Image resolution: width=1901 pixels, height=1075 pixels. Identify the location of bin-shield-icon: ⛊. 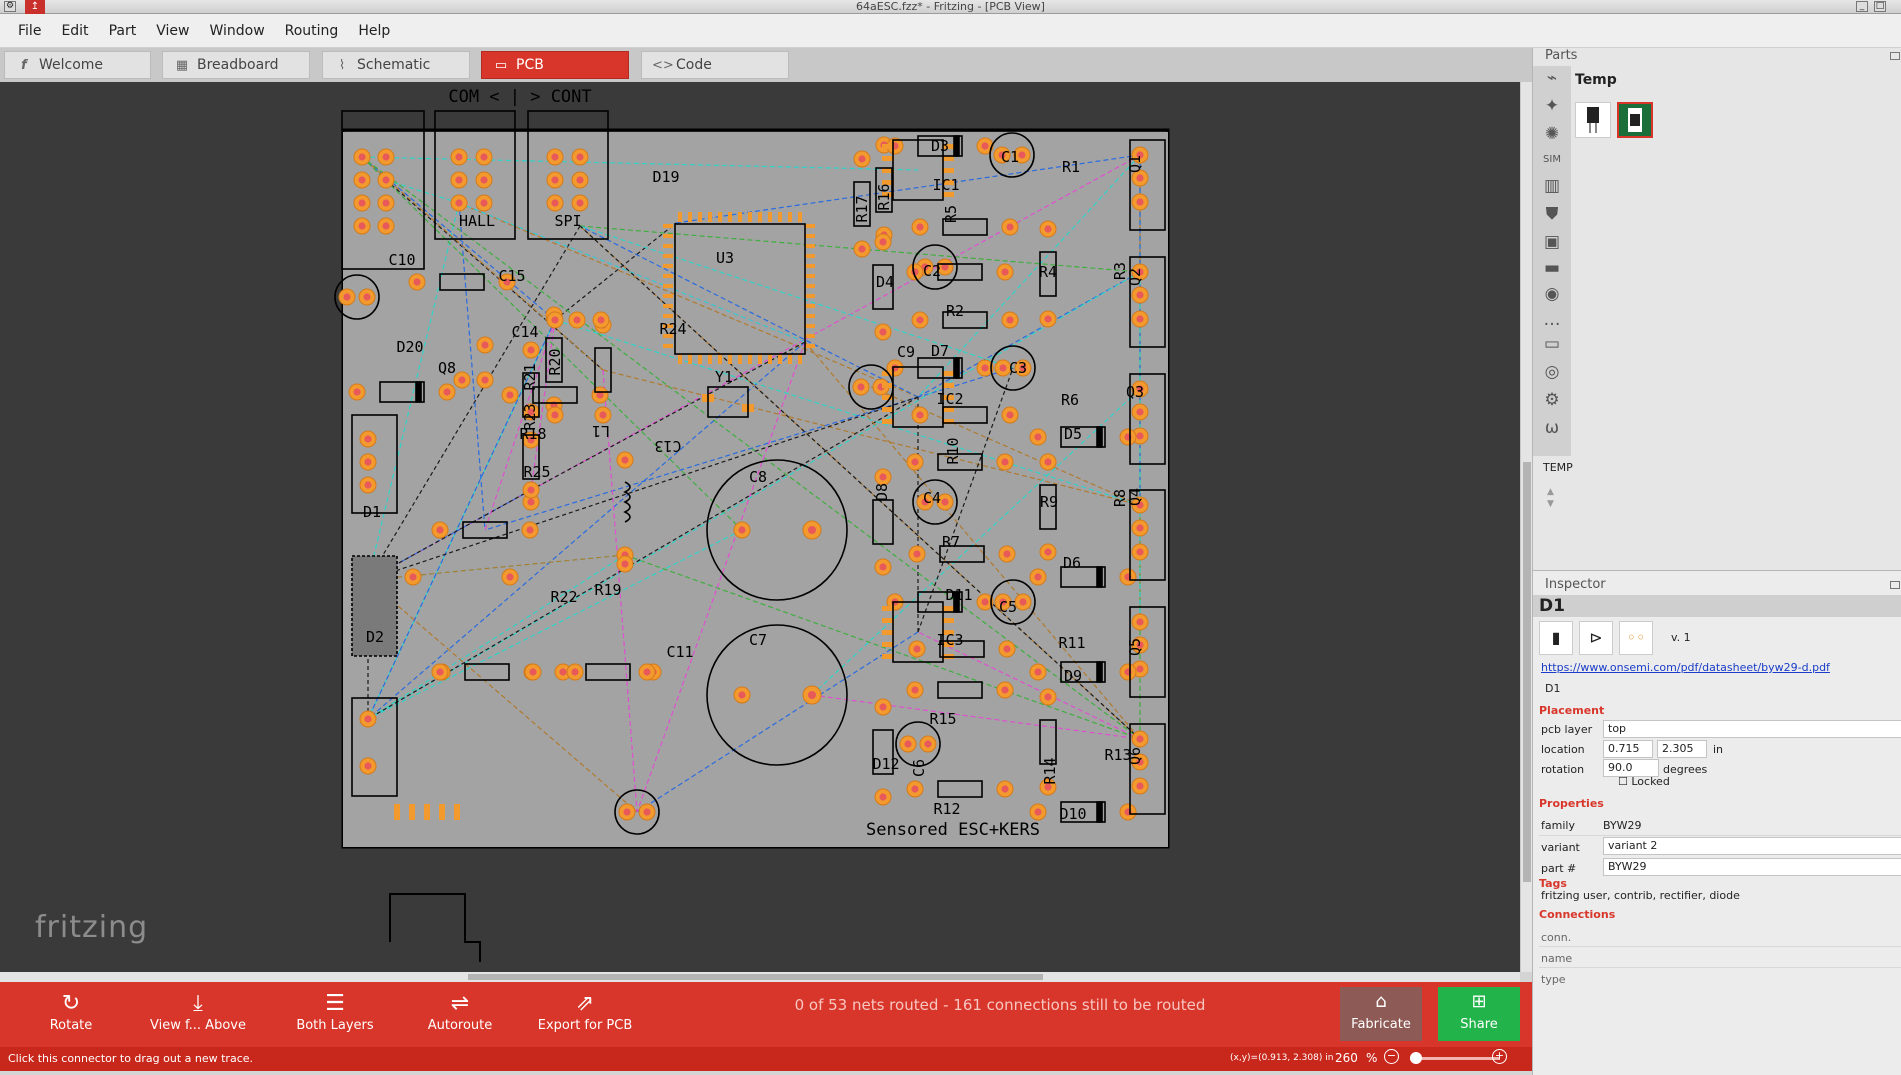
(1552, 214).